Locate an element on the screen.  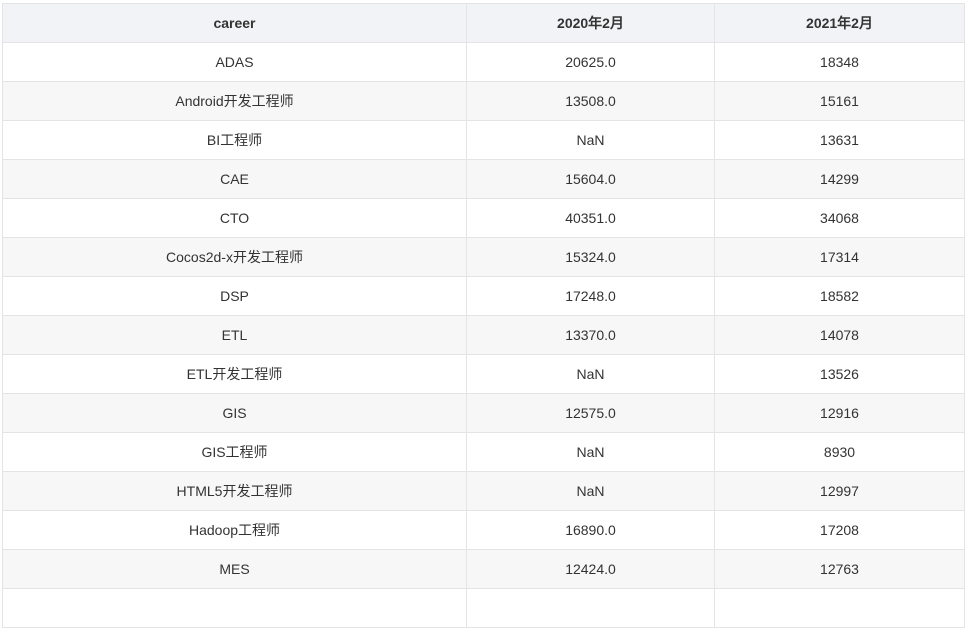
table-row: CAE 15604.0 14299 is located at coordinates (483, 179).